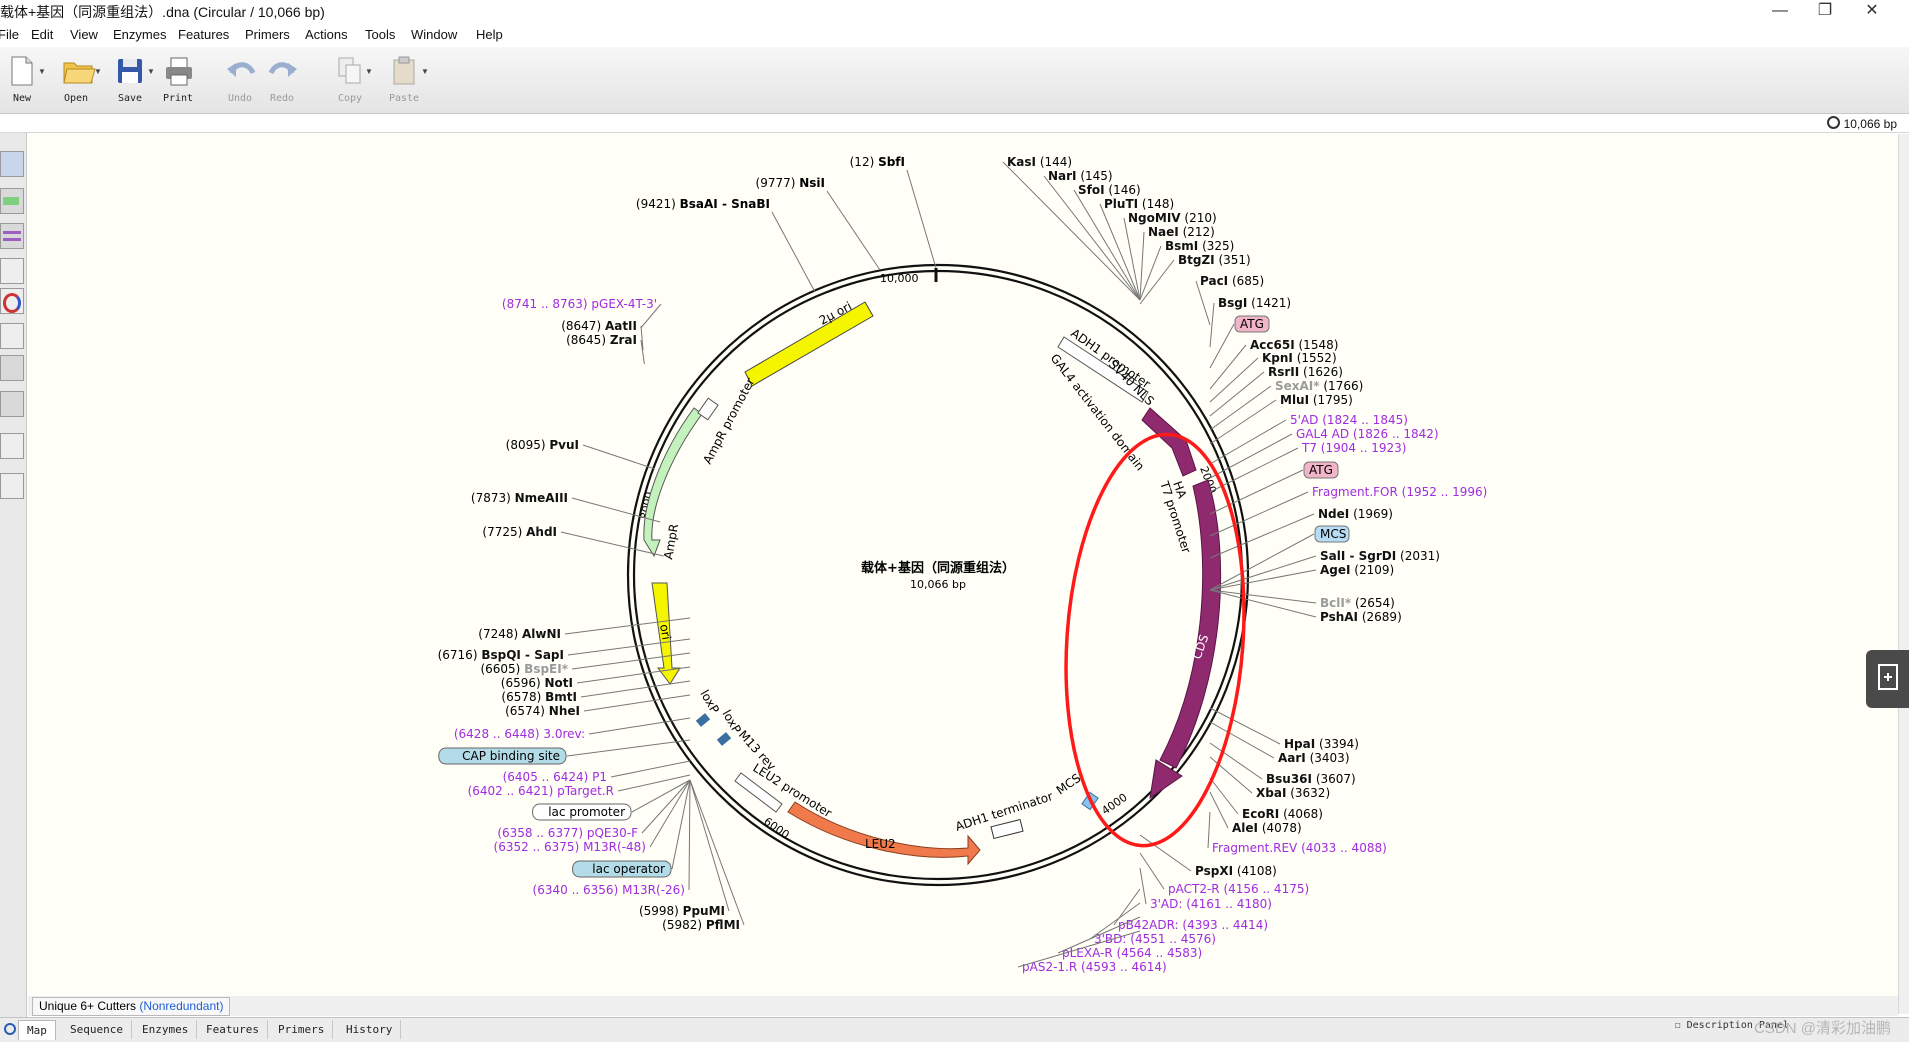 The height and width of the screenshot is (1042, 1909). I want to click on primer-label: Fragment.FOR (1952 .. 1996), so click(1399, 492).